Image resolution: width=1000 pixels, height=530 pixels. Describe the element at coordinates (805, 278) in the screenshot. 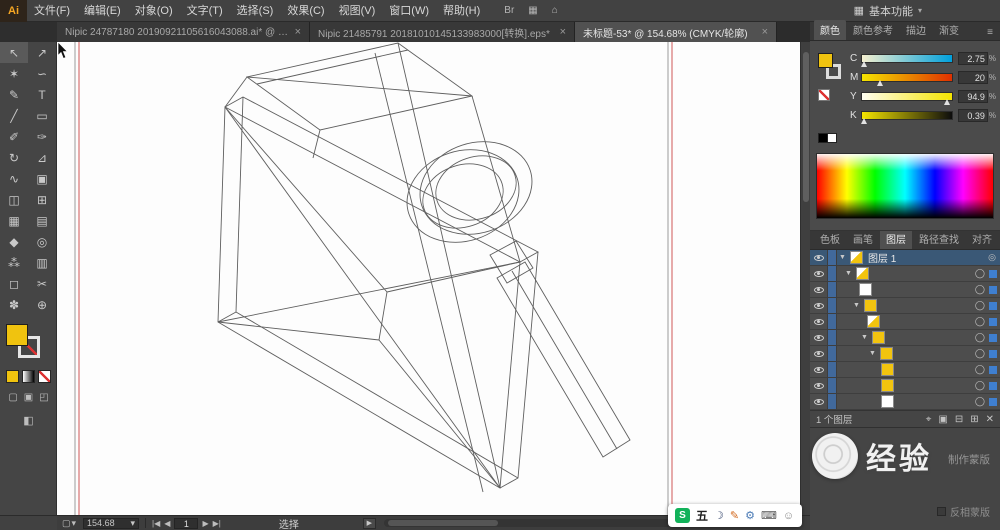

I see `vertical-scrollbar` at that location.